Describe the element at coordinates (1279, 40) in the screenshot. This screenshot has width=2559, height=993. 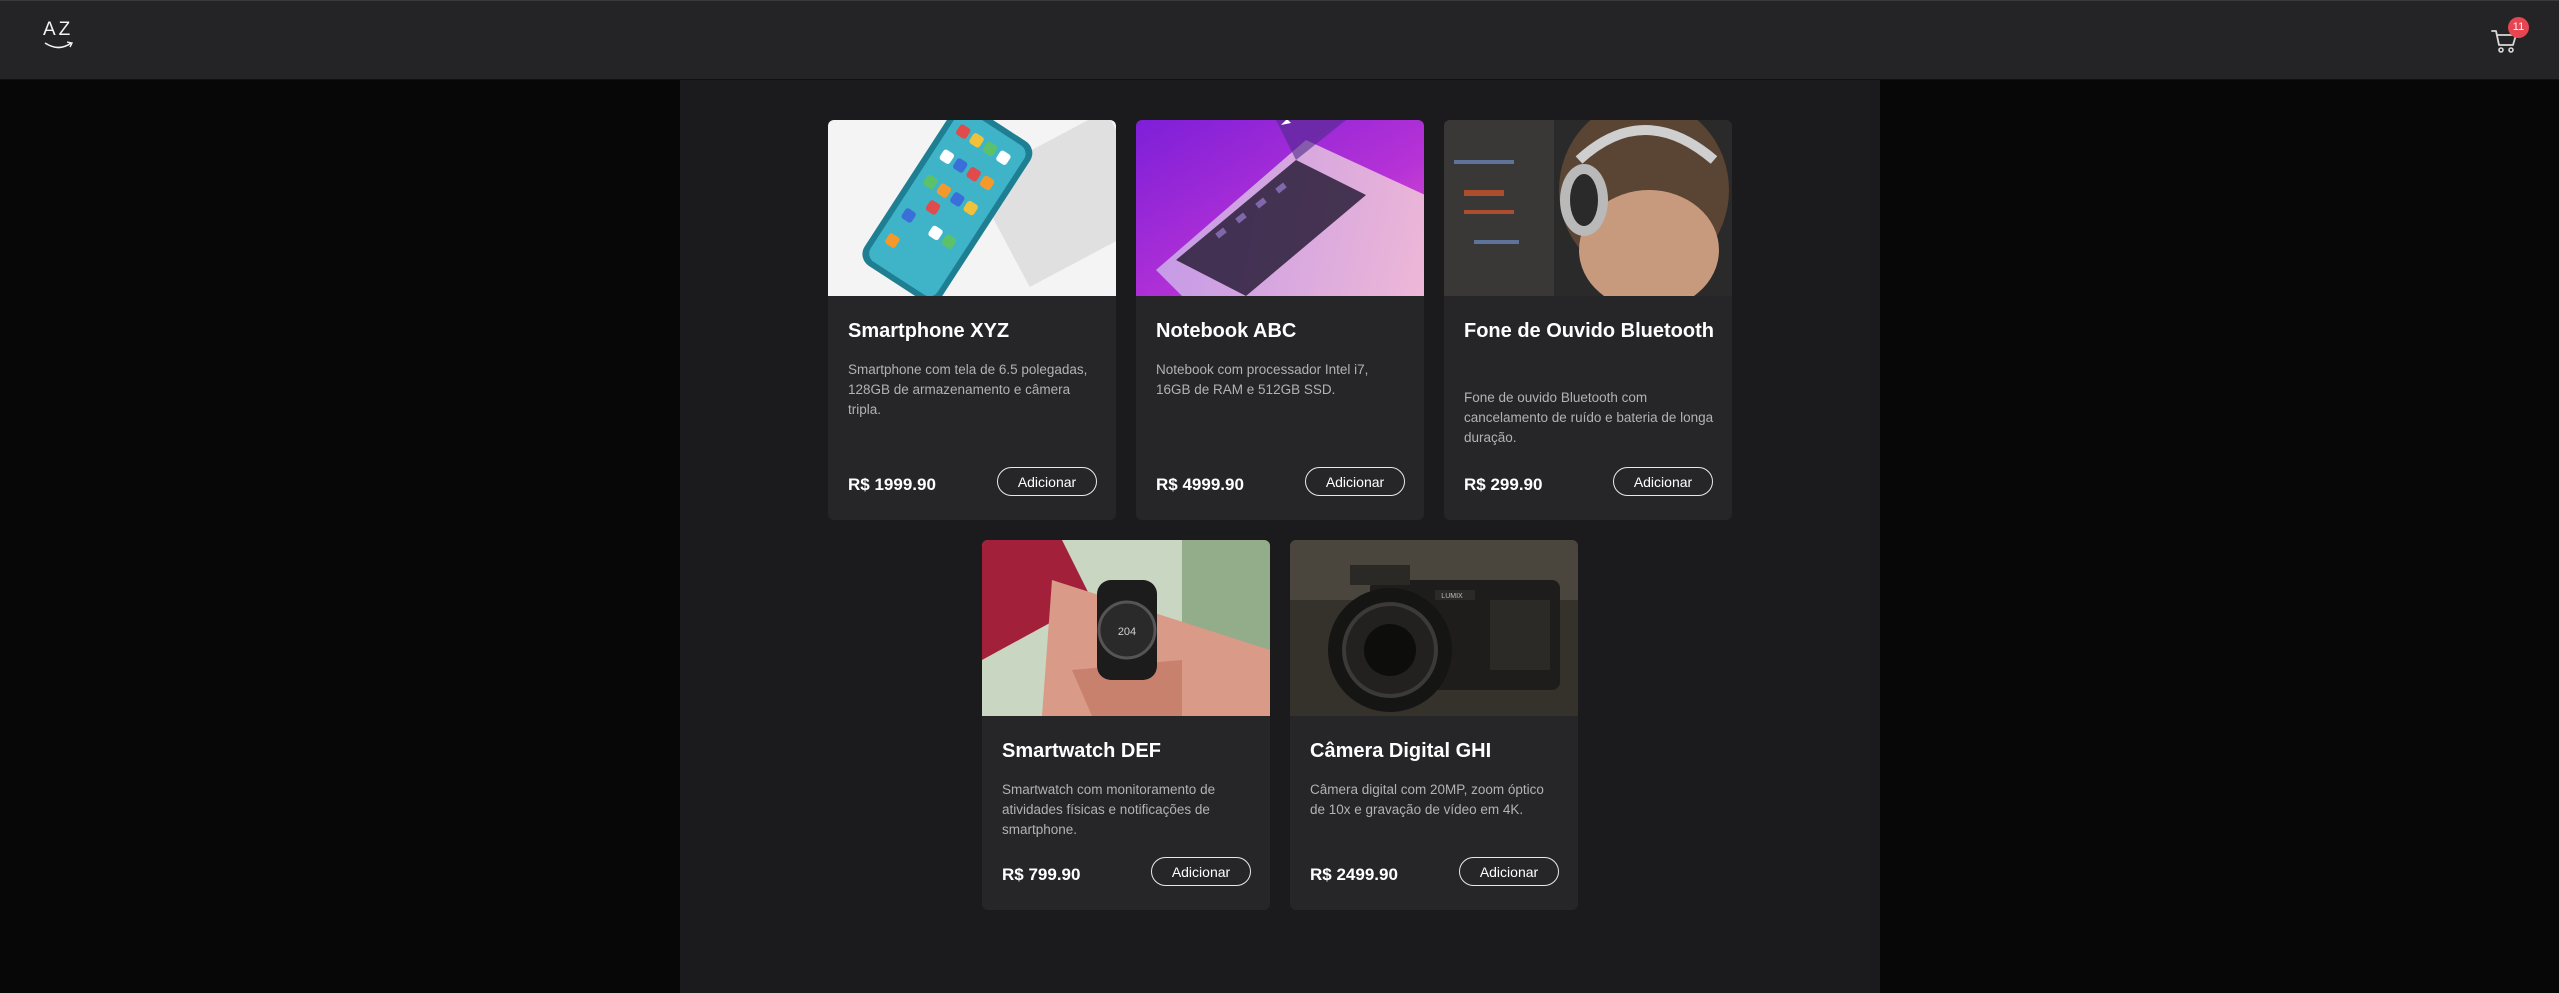
I see `navbar: AZ 11` at that location.